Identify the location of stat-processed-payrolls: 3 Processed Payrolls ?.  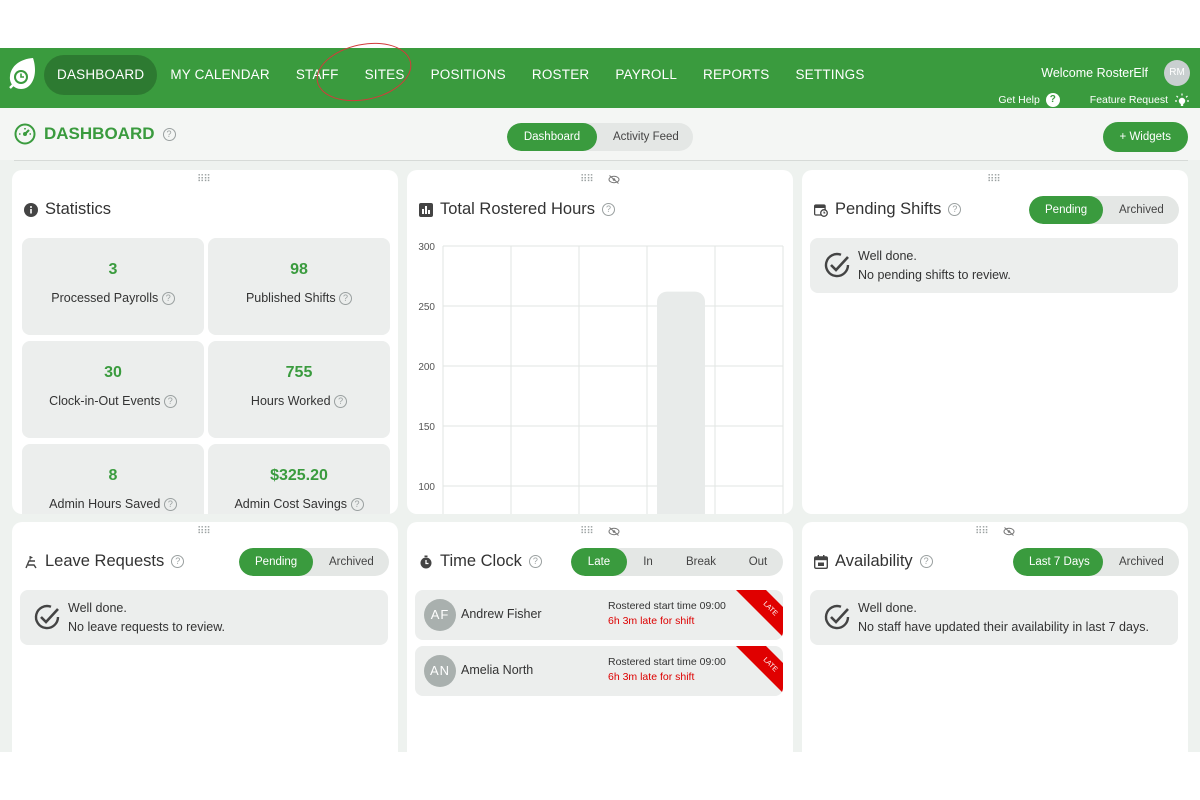
(113, 286).